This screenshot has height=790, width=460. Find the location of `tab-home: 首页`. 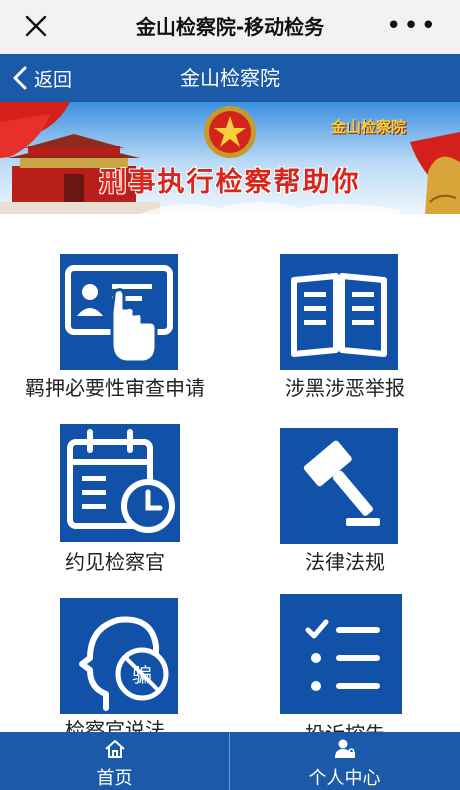

tab-home: 首页 is located at coordinates (114, 761).